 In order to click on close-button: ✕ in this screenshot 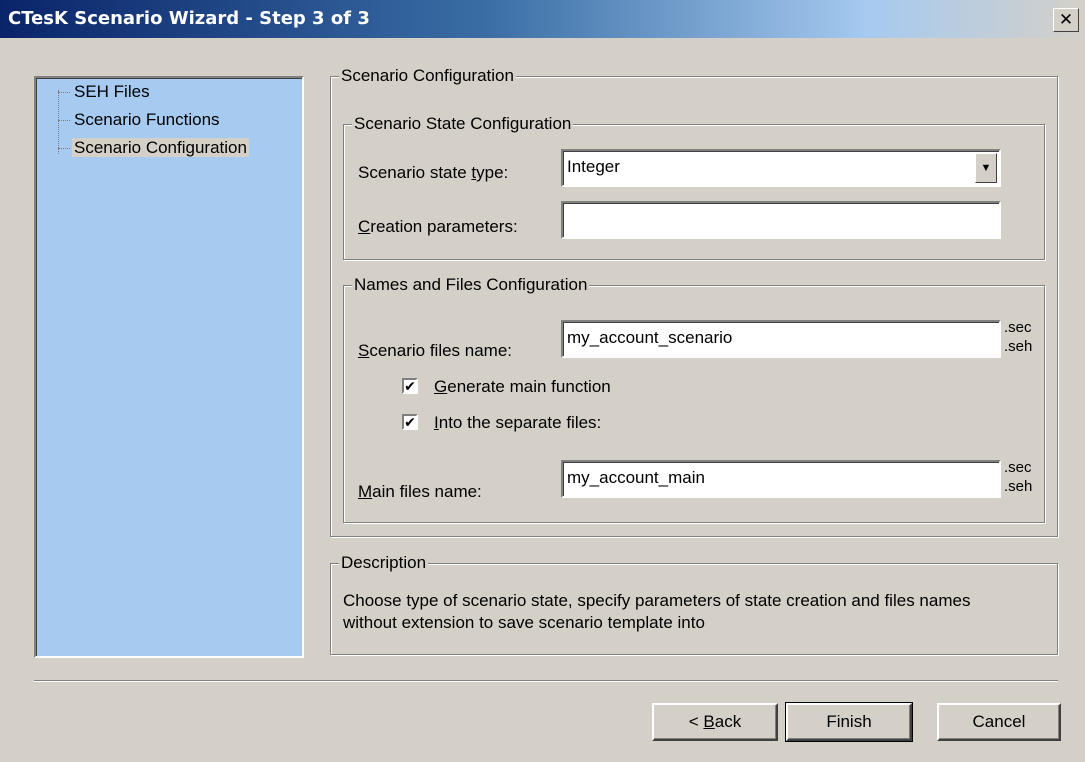, I will do `click(1066, 20)`.